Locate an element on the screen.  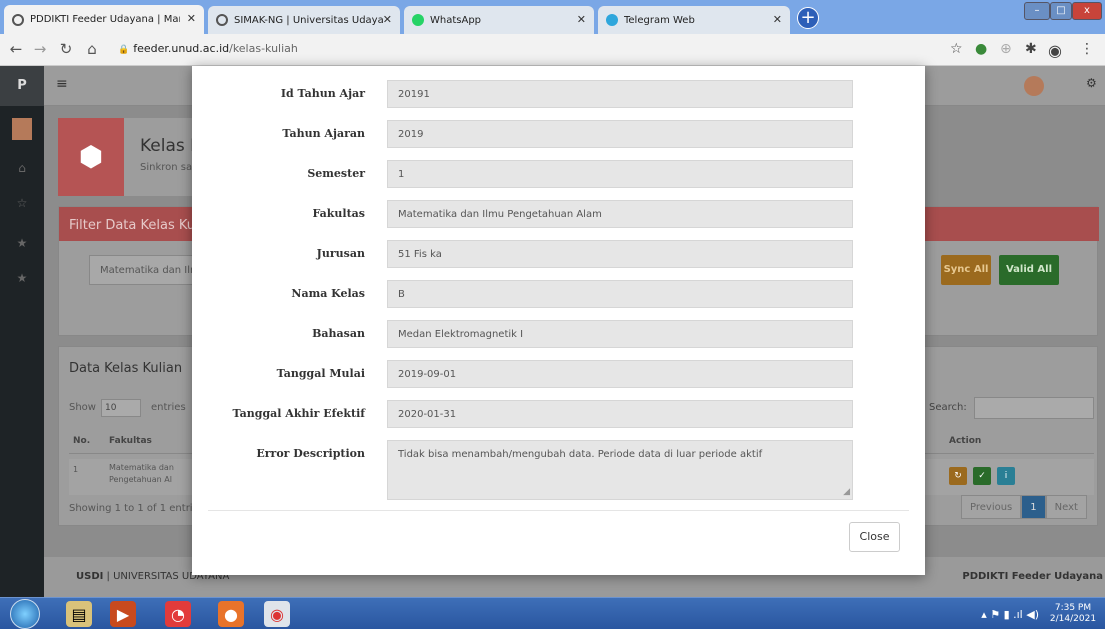
start-button is located at coordinates (25, 614).